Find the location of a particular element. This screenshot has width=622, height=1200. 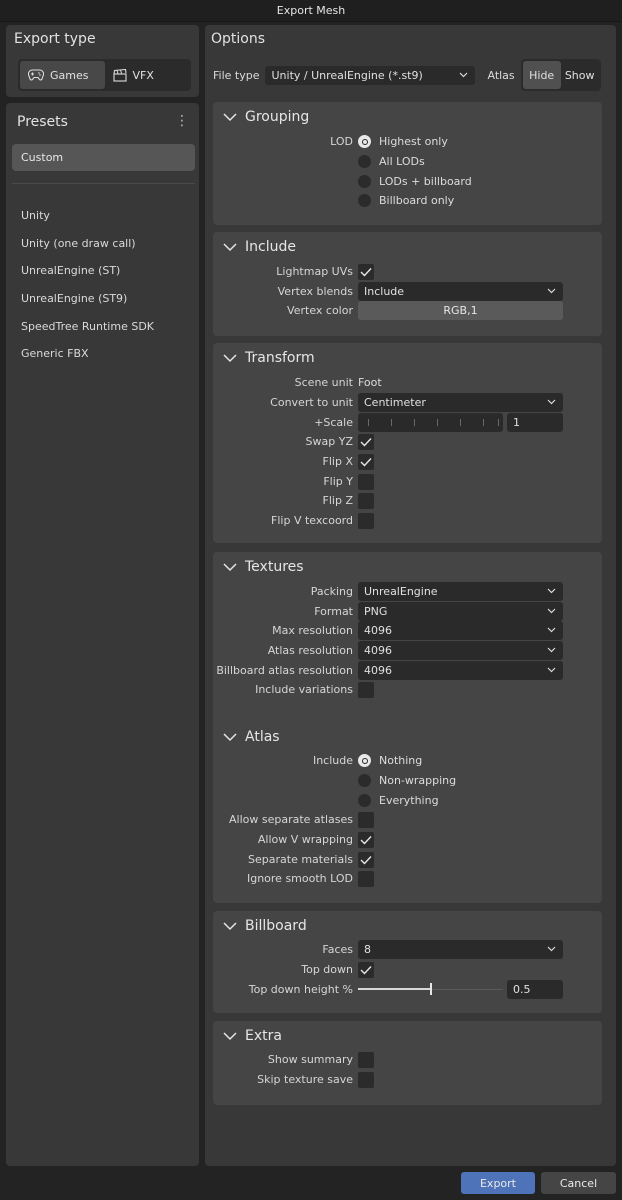

lod-row-3: Billboard only is located at coordinates (407, 200).